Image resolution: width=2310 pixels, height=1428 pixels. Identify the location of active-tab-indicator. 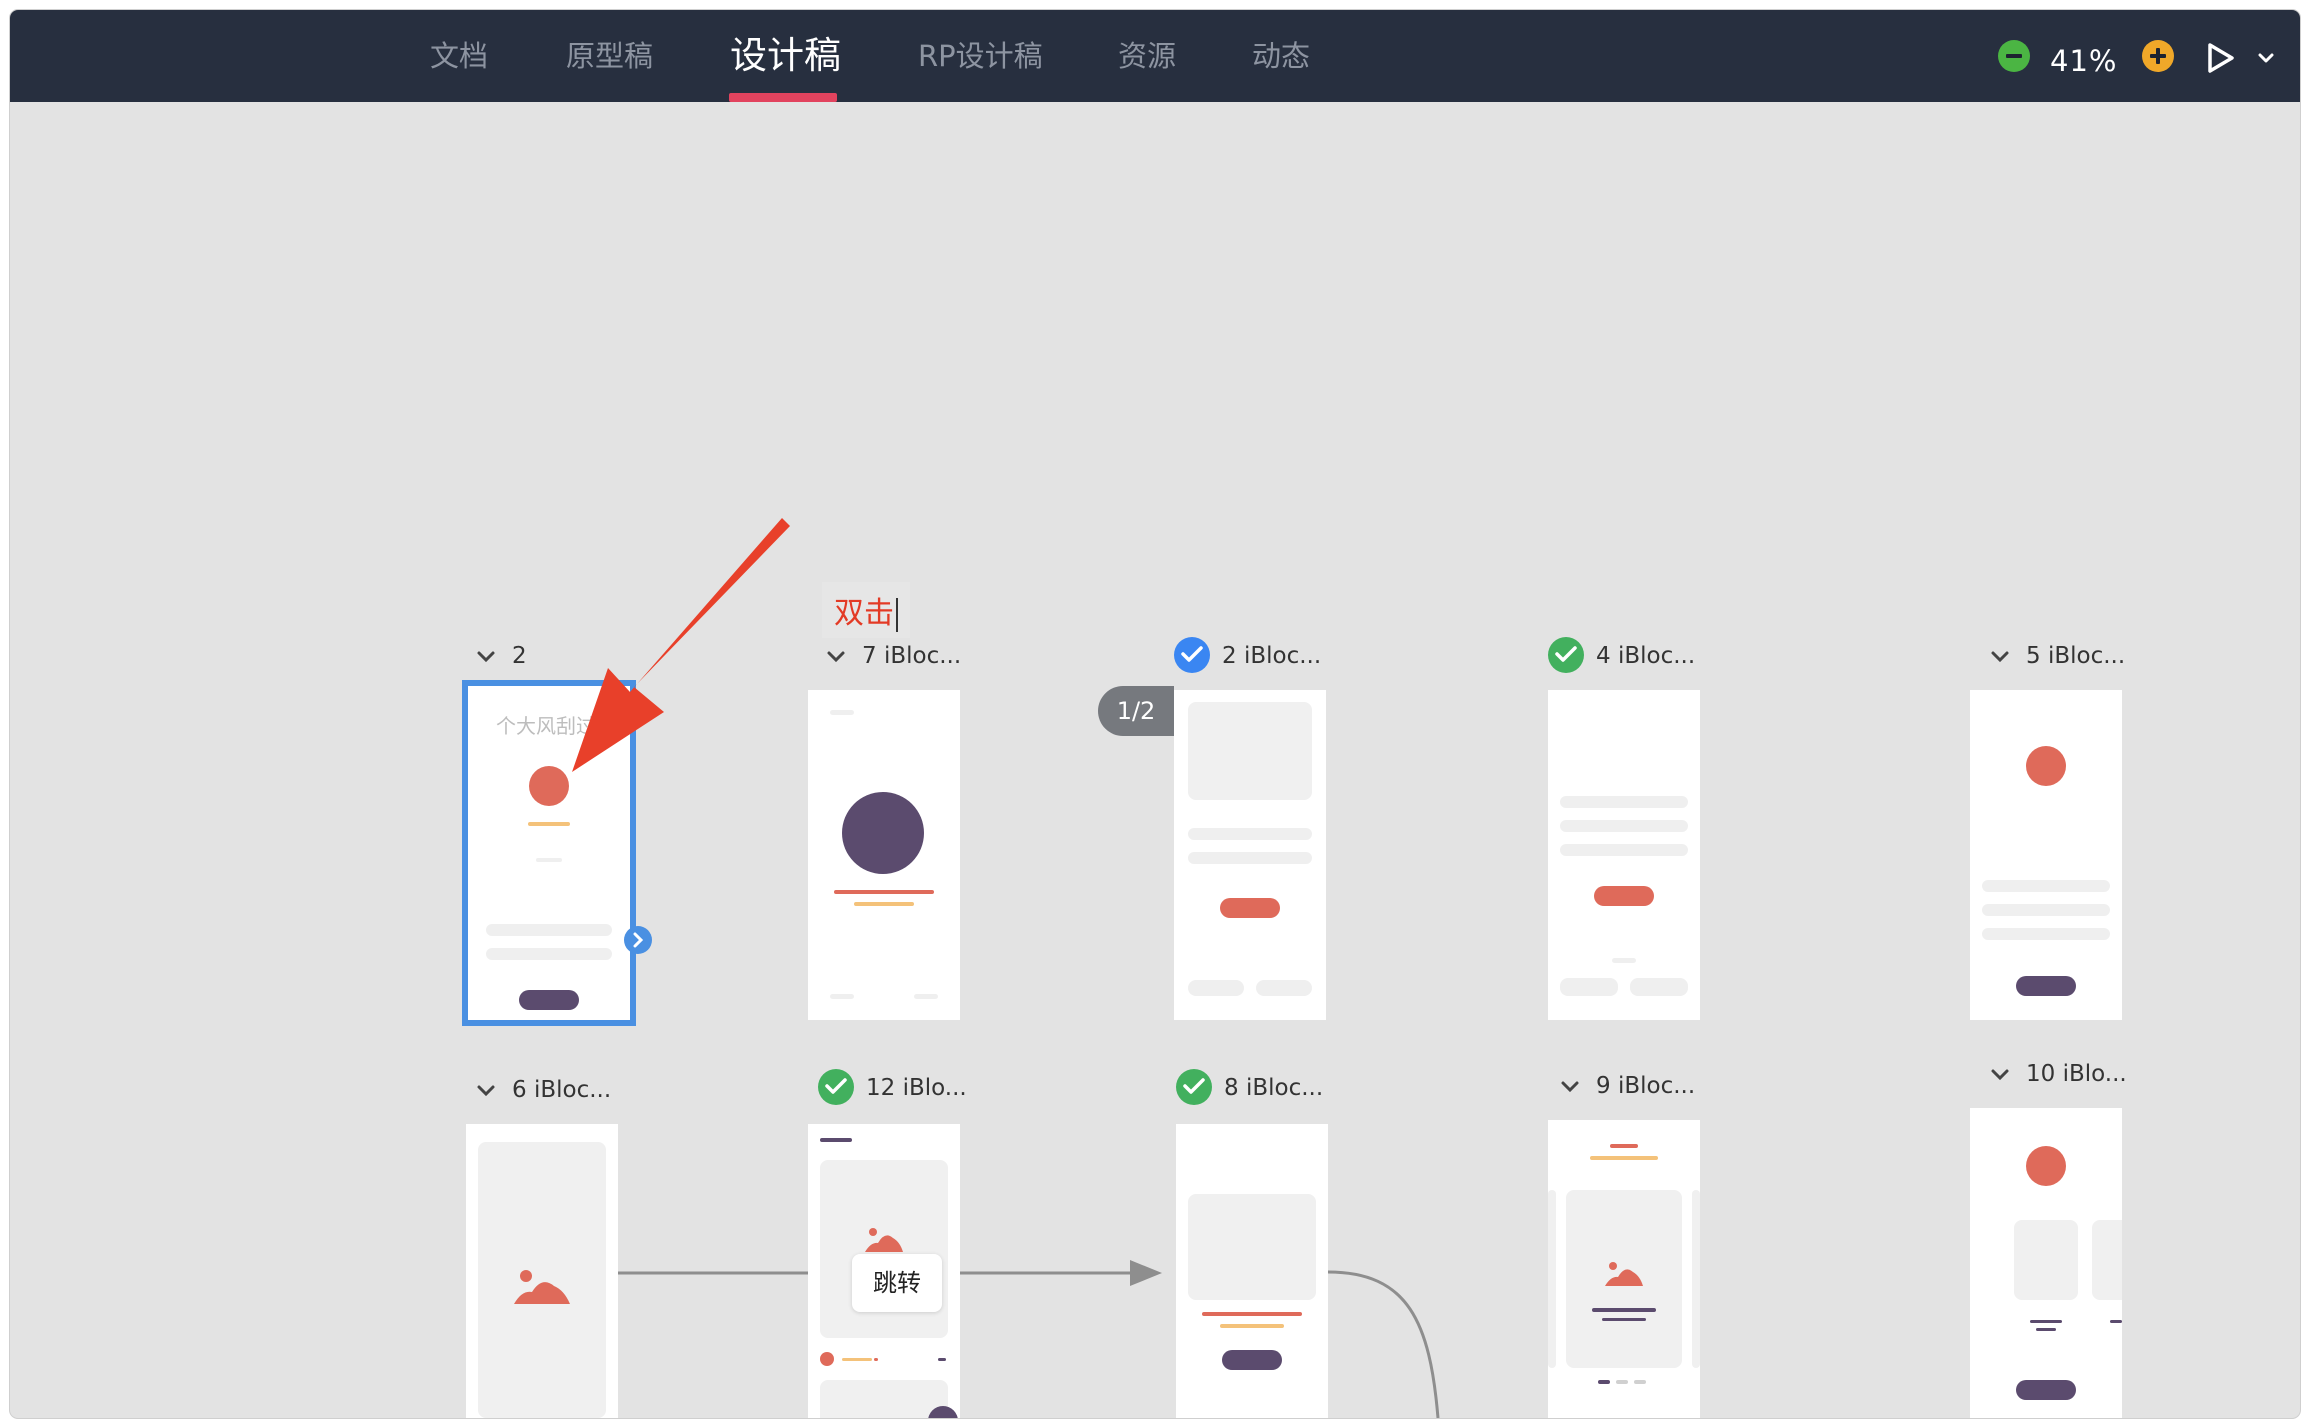
(783, 97).